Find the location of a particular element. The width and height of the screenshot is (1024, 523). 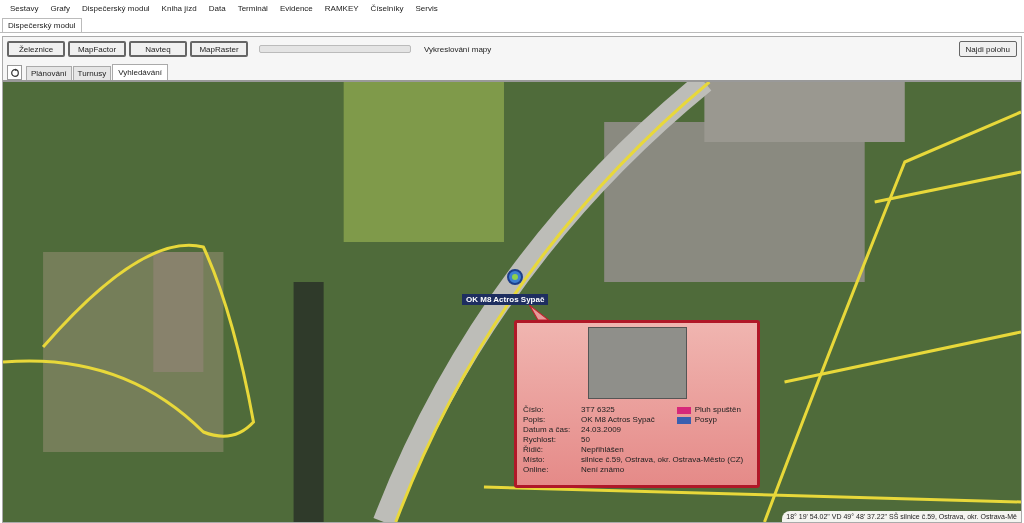

menu-item: Sestavy is located at coordinates (24, 8).